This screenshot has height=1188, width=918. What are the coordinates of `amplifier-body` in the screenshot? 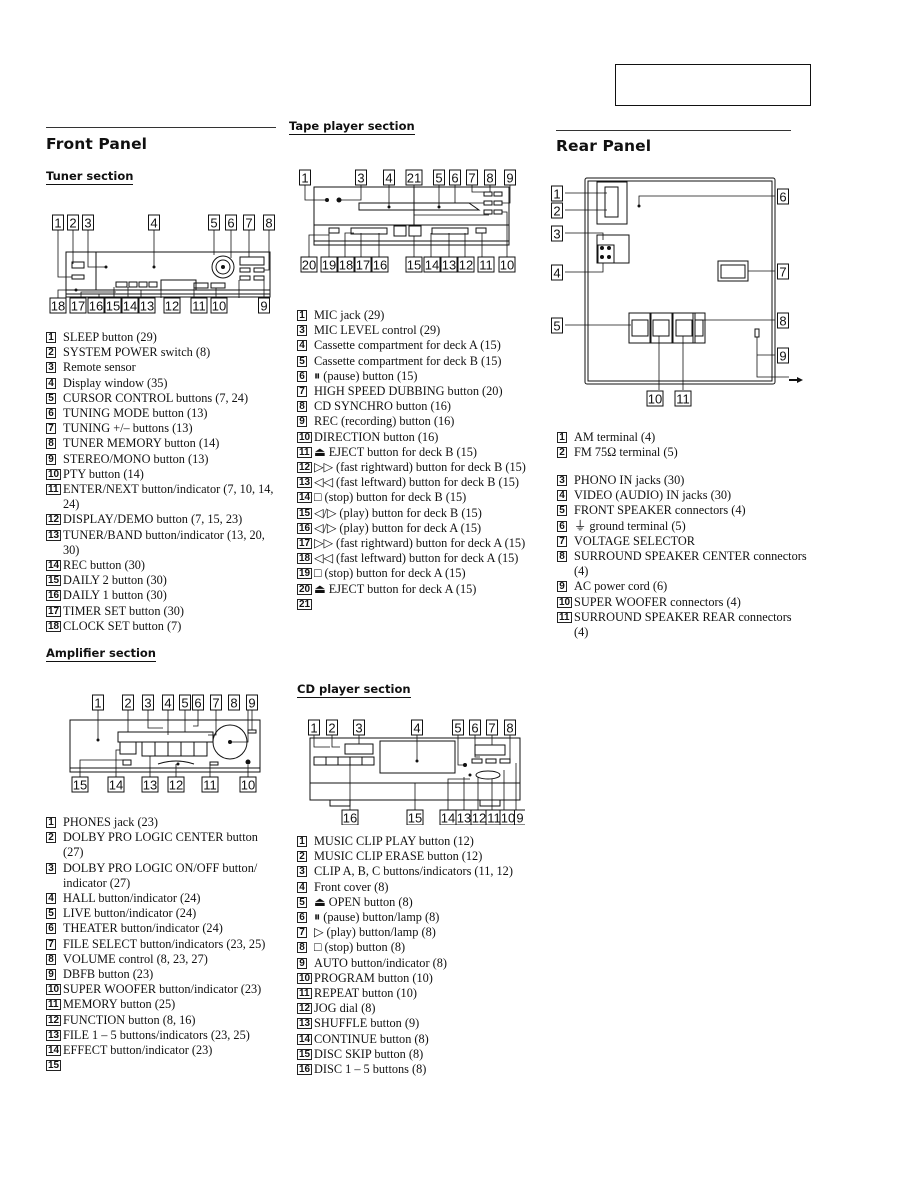 It's located at (165, 746).